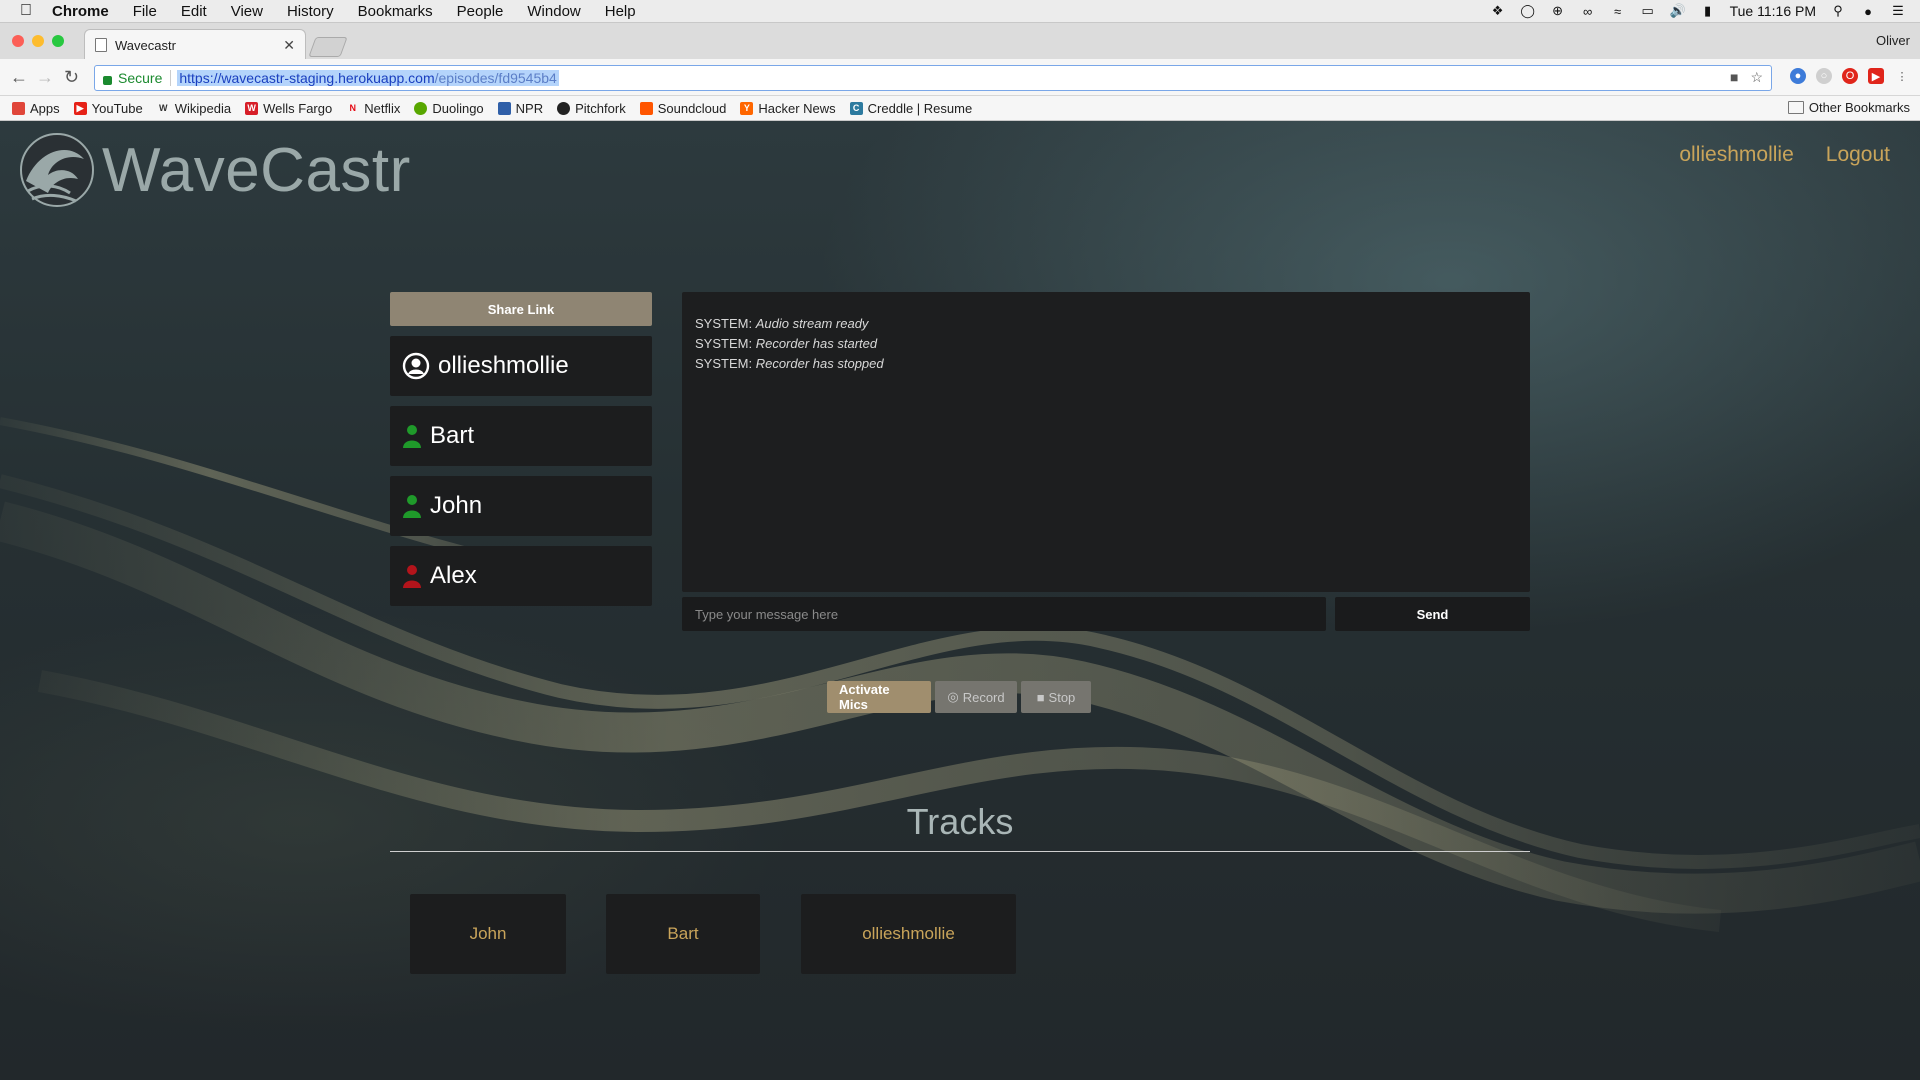 The width and height of the screenshot is (1920, 1080). What do you see at coordinates (819, 363) in the screenshot?
I see `chat-text: Recorder has stopped` at bounding box center [819, 363].